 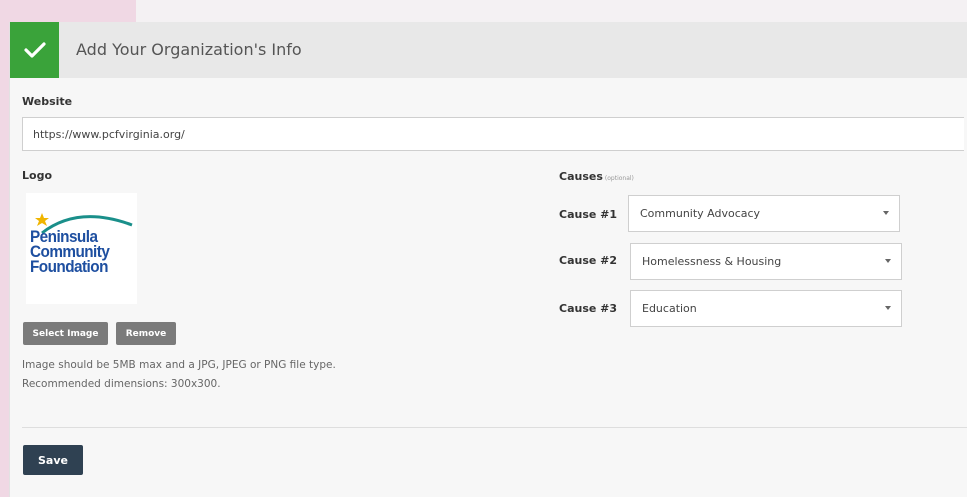 I want to click on checkmark-icon, so click(x=34, y=50).